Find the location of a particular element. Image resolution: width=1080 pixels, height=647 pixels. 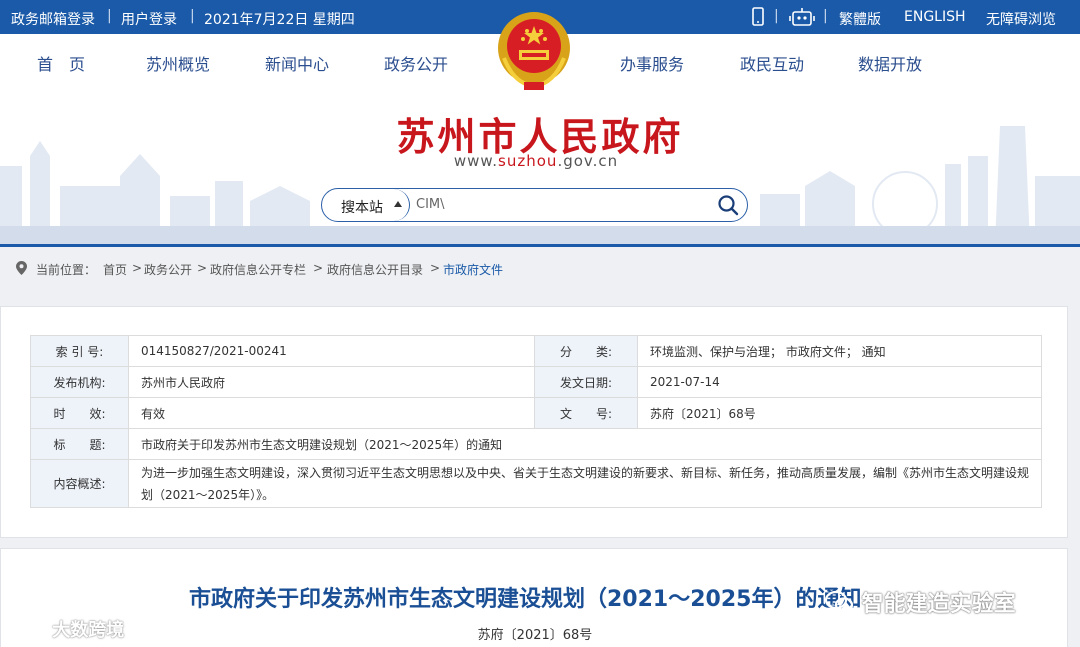

table-row: 标 题: 市政府关于印发苏州市生态文明建设规划（2021～2025年）的通知 is located at coordinates (536, 444).